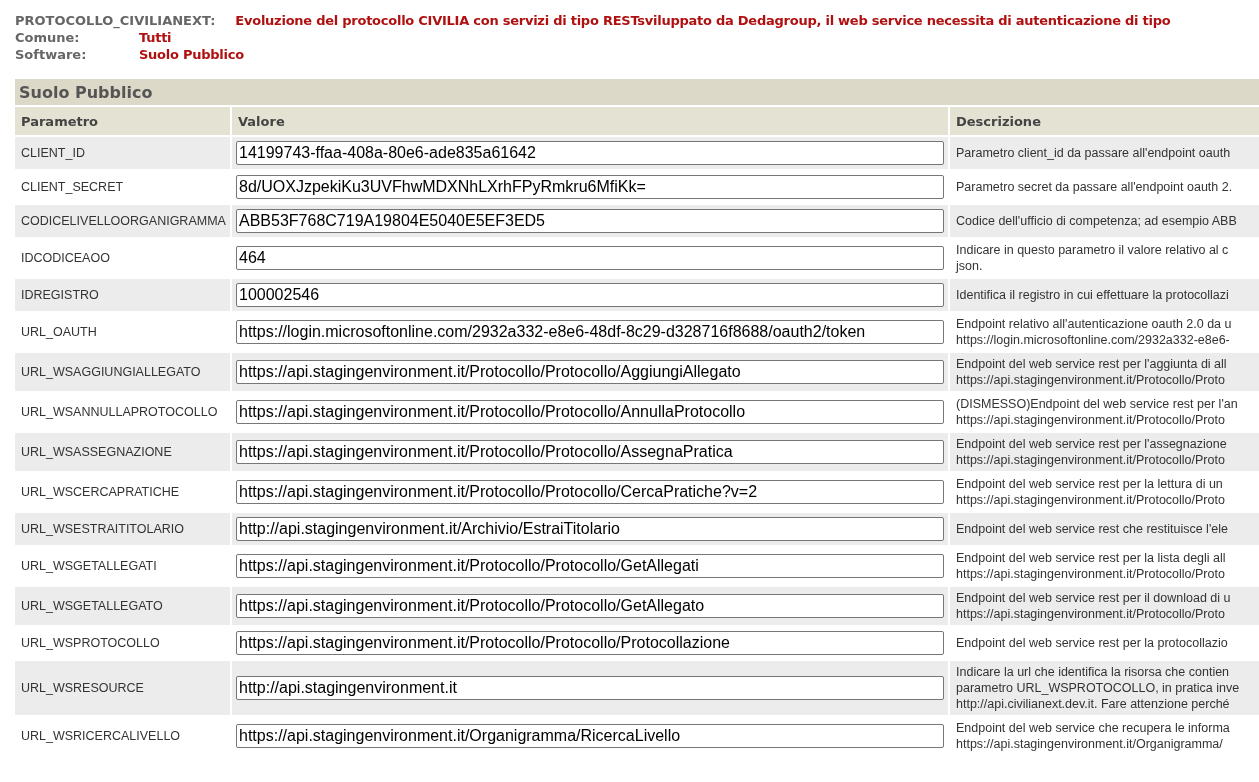 The width and height of the screenshot is (1259, 782). What do you see at coordinates (122, 121) in the screenshot?
I see `column-header: Parametro` at bounding box center [122, 121].